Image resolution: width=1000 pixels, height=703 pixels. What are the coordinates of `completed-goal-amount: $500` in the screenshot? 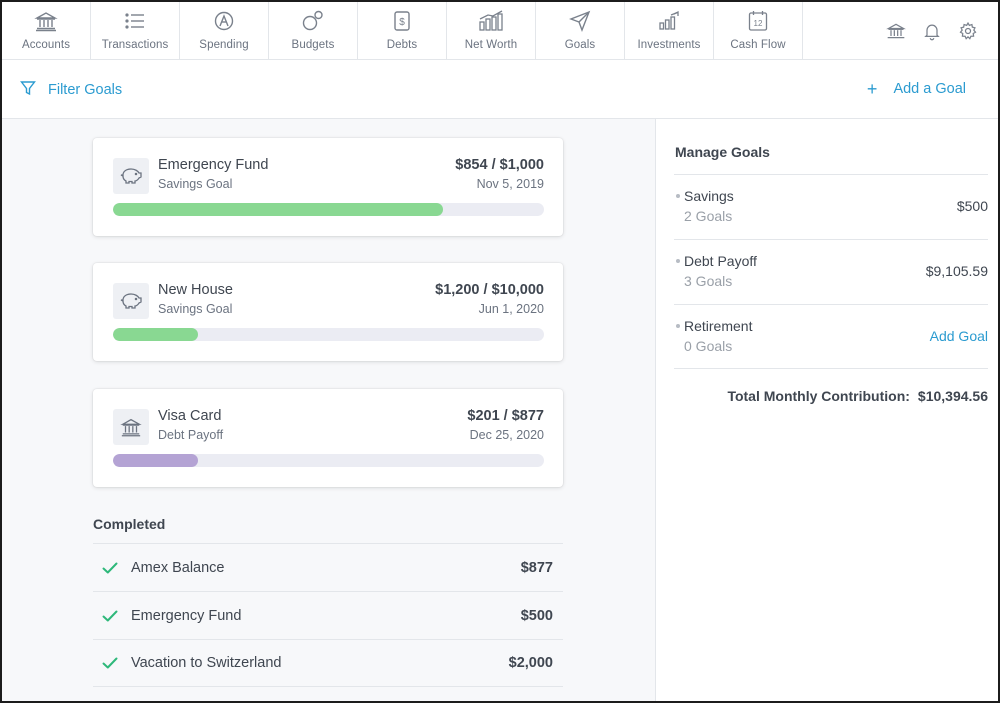 It's located at (536, 615).